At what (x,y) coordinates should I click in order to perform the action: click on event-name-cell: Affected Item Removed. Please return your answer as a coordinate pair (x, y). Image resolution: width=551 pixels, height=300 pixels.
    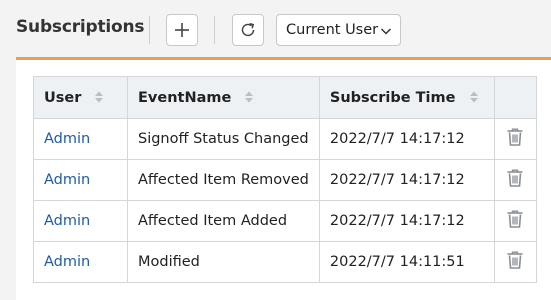
    Looking at the image, I should click on (223, 180).